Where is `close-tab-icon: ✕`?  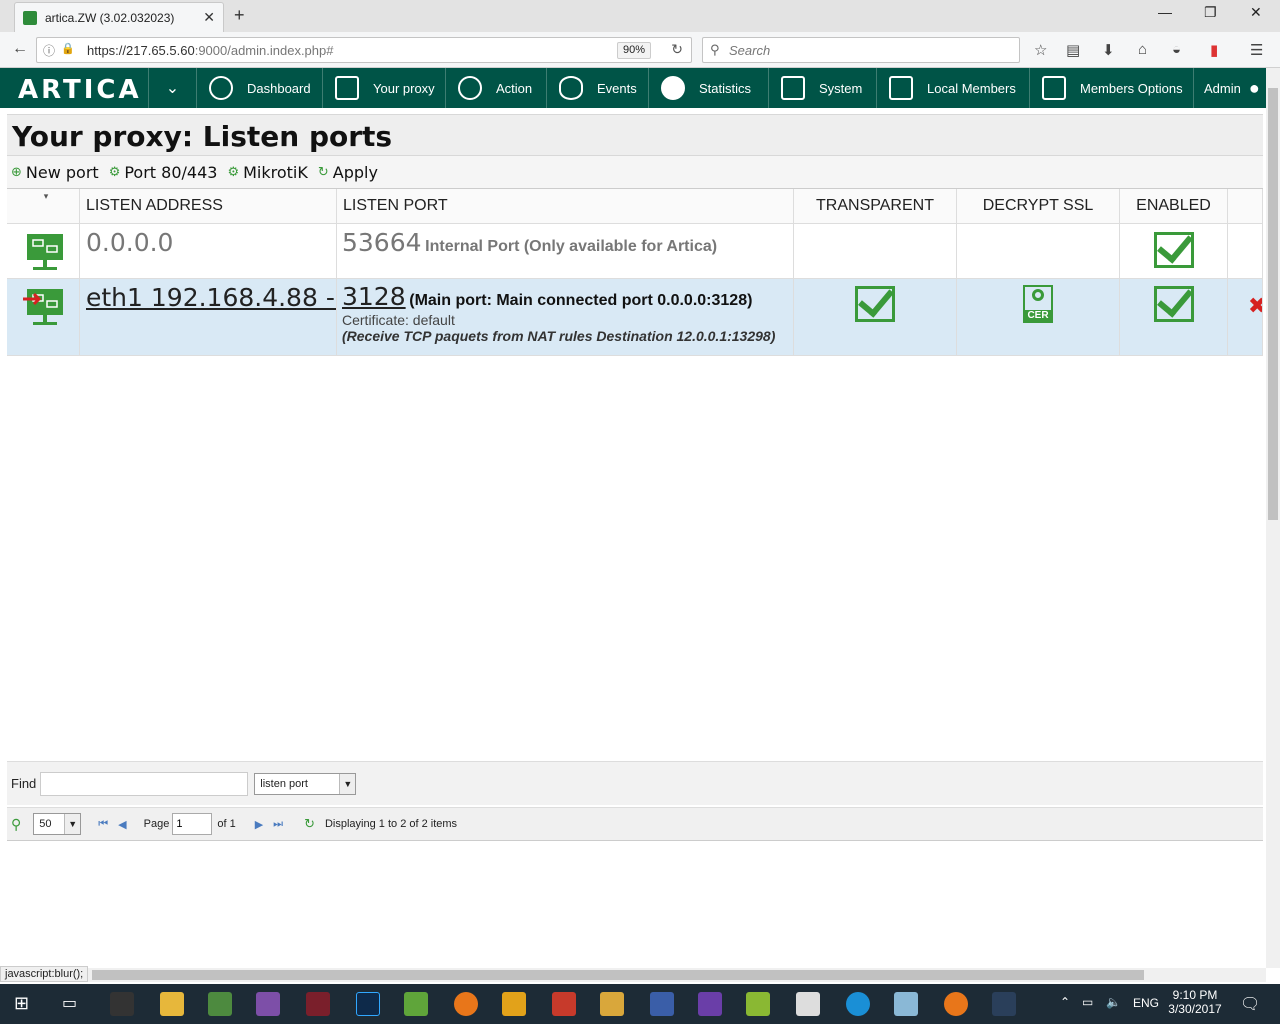 close-tab-icon: ✕ is located at coordinates (209, 17).